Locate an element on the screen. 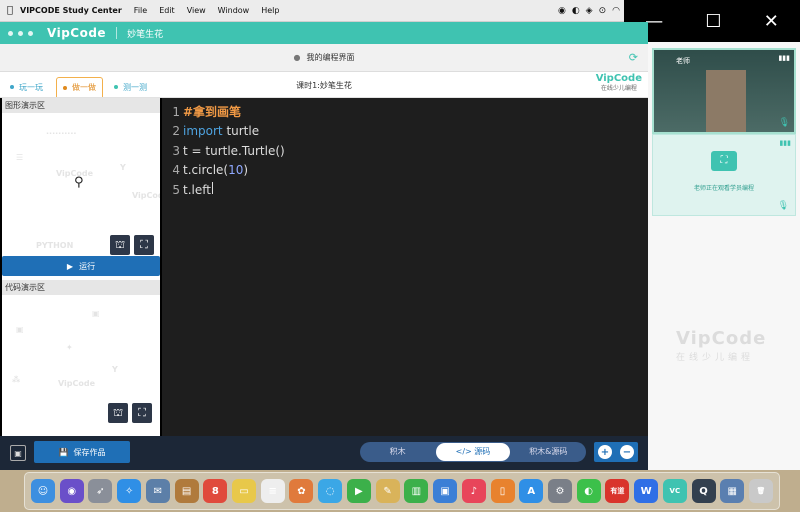 The width and height of the screenshot is (800, 512). window-dots is located at coordinates (20, 33).